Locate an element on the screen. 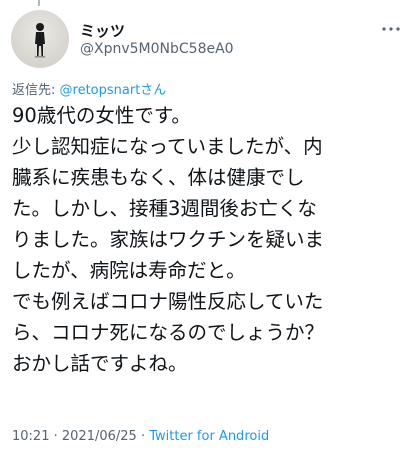 Image resolution: width=417 pixels, height=460 pixels. tweet-line: したが、病院は寿命だと。 is located at coordinates (129, 270).